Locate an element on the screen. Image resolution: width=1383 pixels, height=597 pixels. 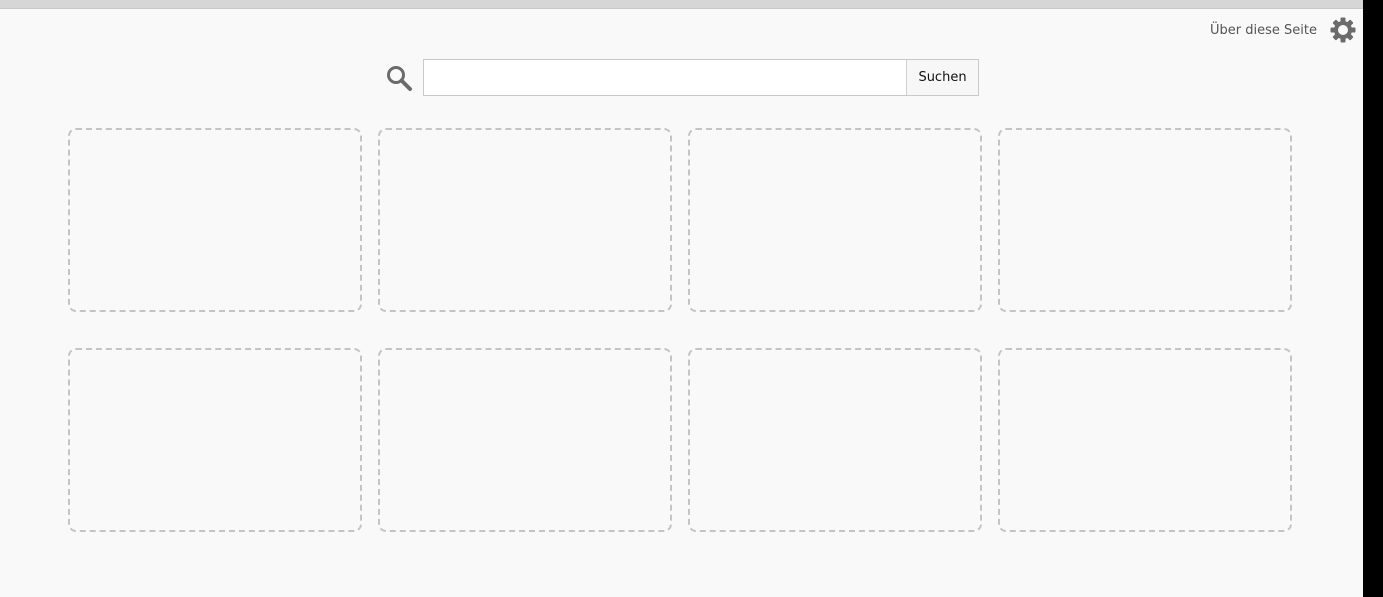
top-strip is located at coordinates (681, 4).